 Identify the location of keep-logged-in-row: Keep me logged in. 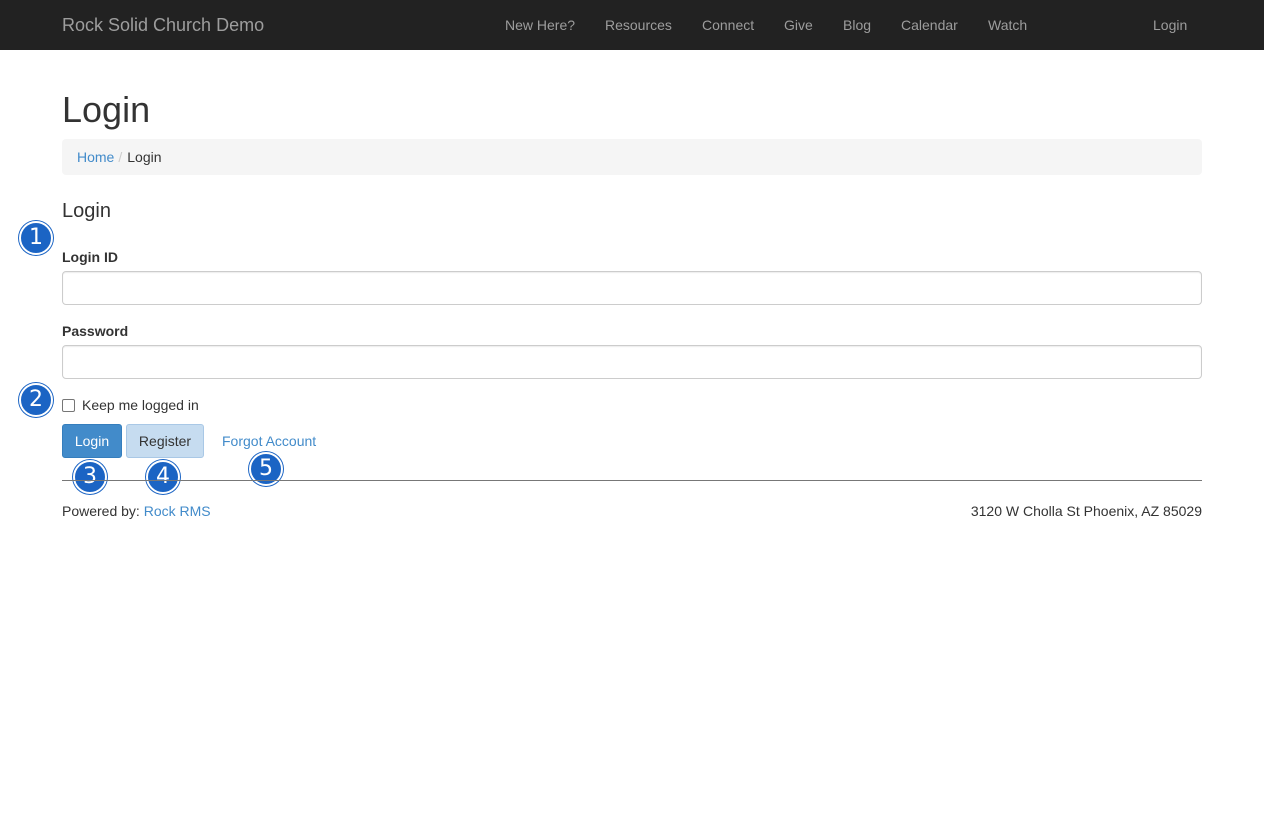
(130, 405).